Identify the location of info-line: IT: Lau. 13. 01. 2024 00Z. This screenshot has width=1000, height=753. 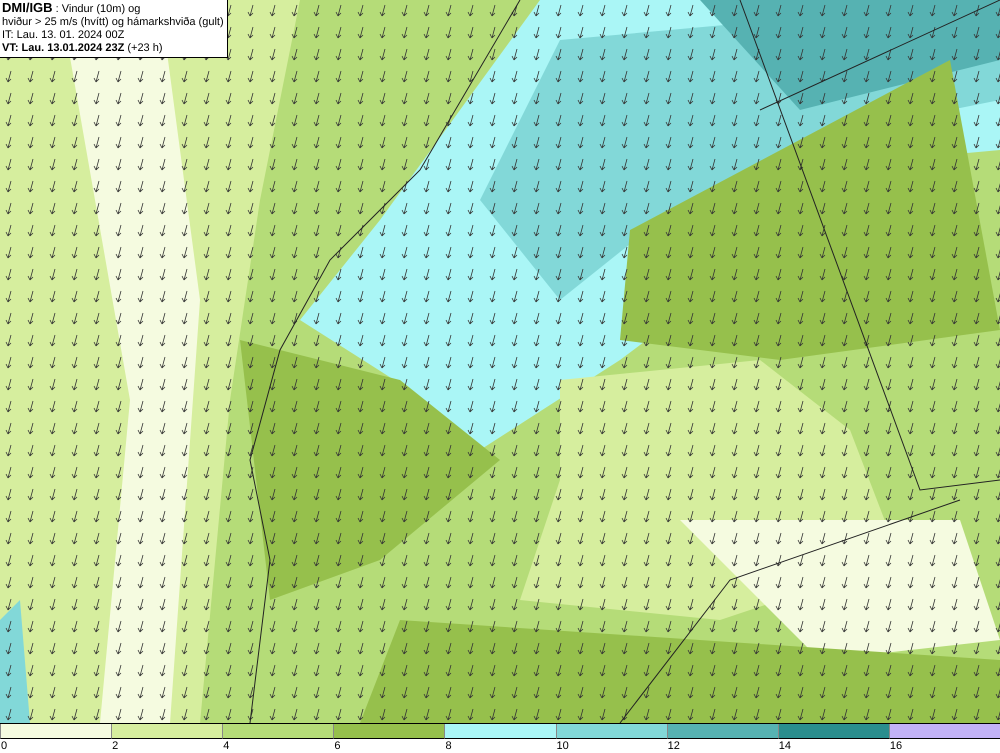
(64, 35).